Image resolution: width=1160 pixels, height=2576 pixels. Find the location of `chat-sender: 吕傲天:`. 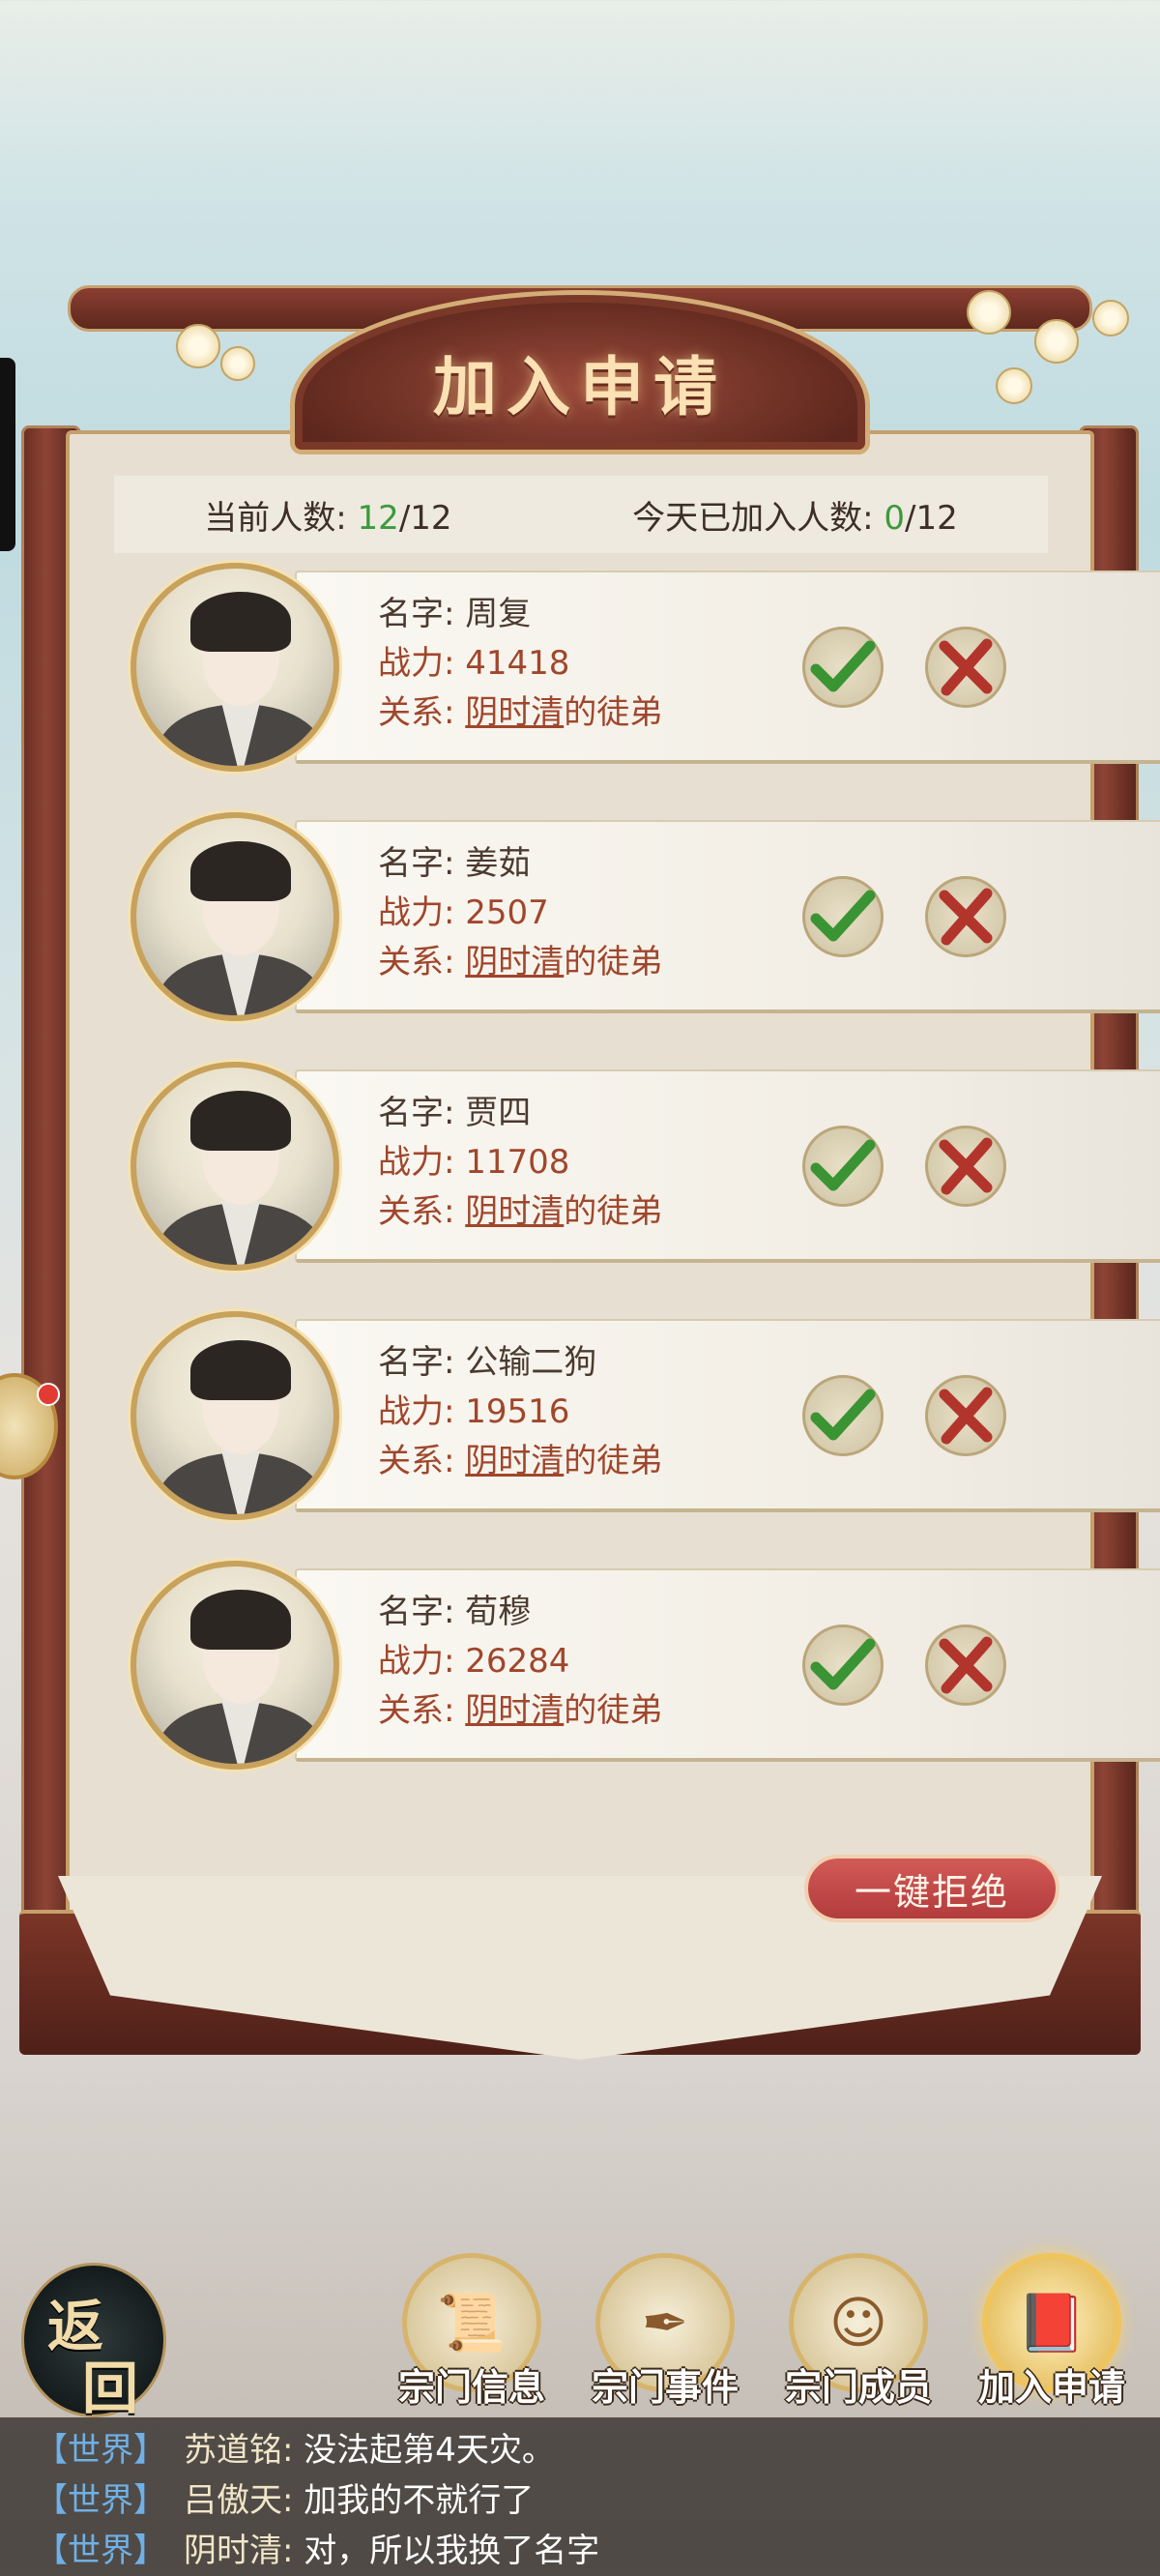

chat-sender: 吕傲天: is located at coordinates (239, 2500).